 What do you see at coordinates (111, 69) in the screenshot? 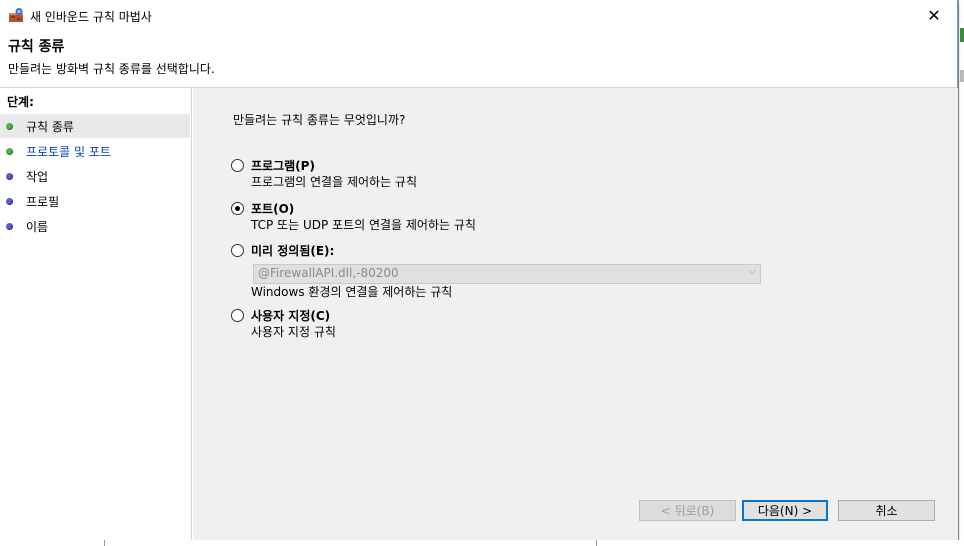
I see `page-subtitle: 만들려는 방화벽 규칙 종류를 선택합니다.` at bounding box center [111, 69].